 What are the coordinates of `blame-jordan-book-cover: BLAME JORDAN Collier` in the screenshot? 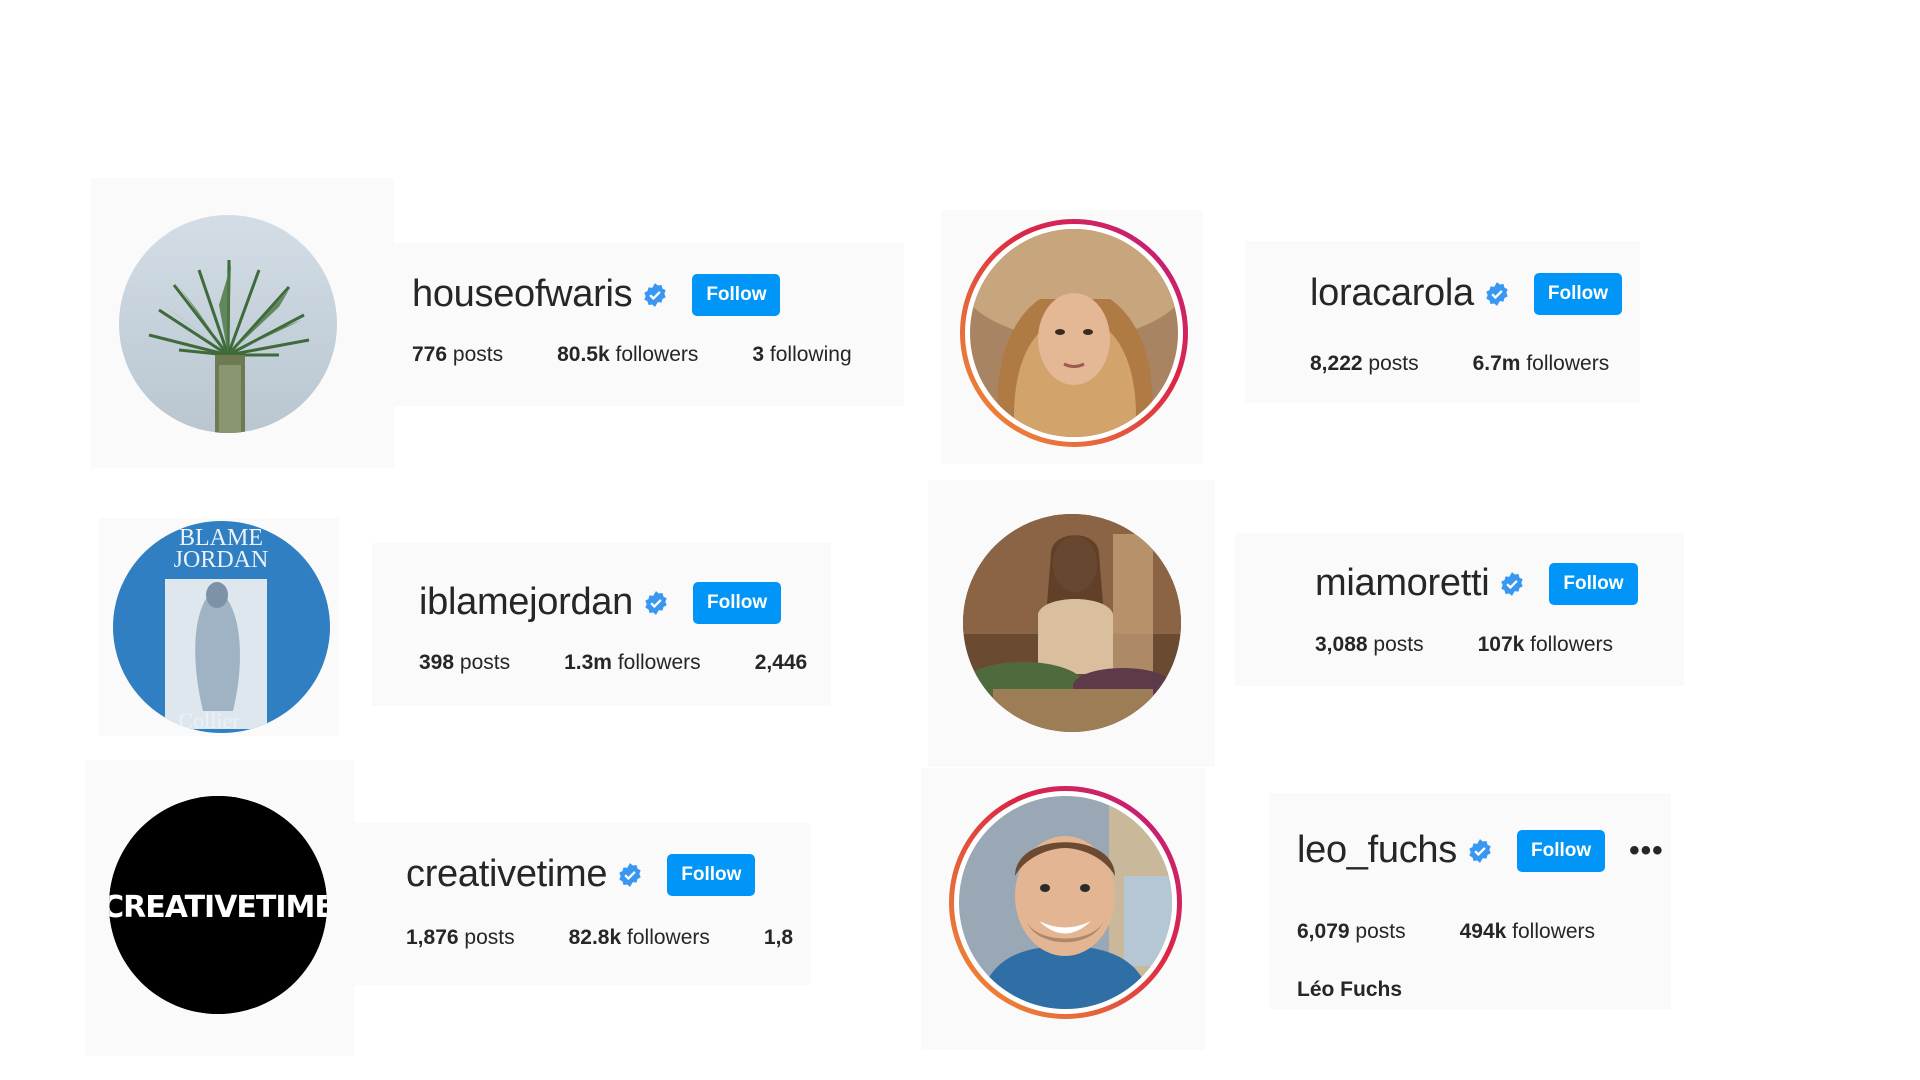 It's located at (221, 627).